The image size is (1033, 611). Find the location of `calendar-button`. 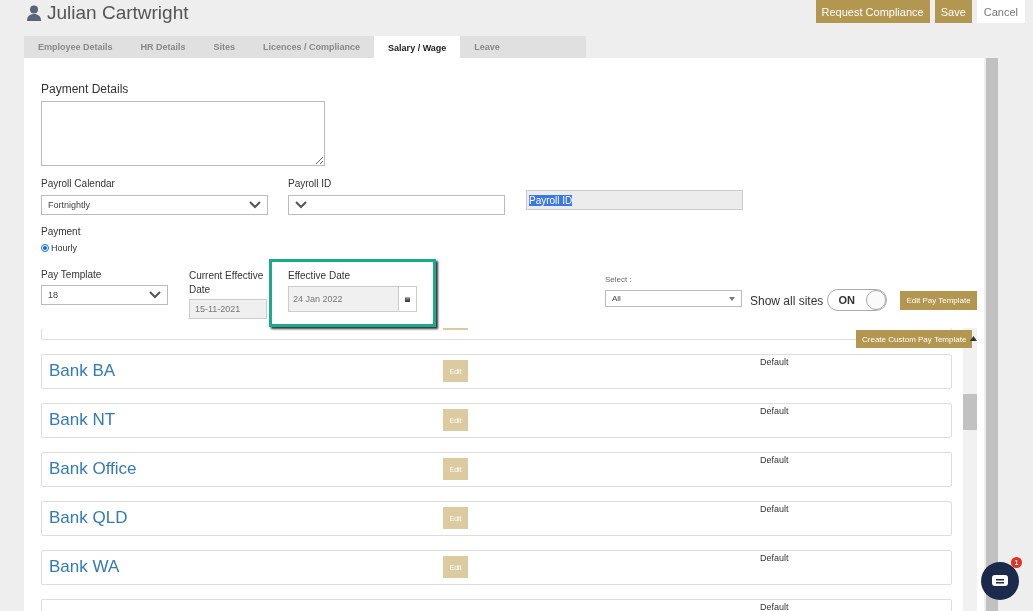

calendar-button is located at coordinates (408, 299).